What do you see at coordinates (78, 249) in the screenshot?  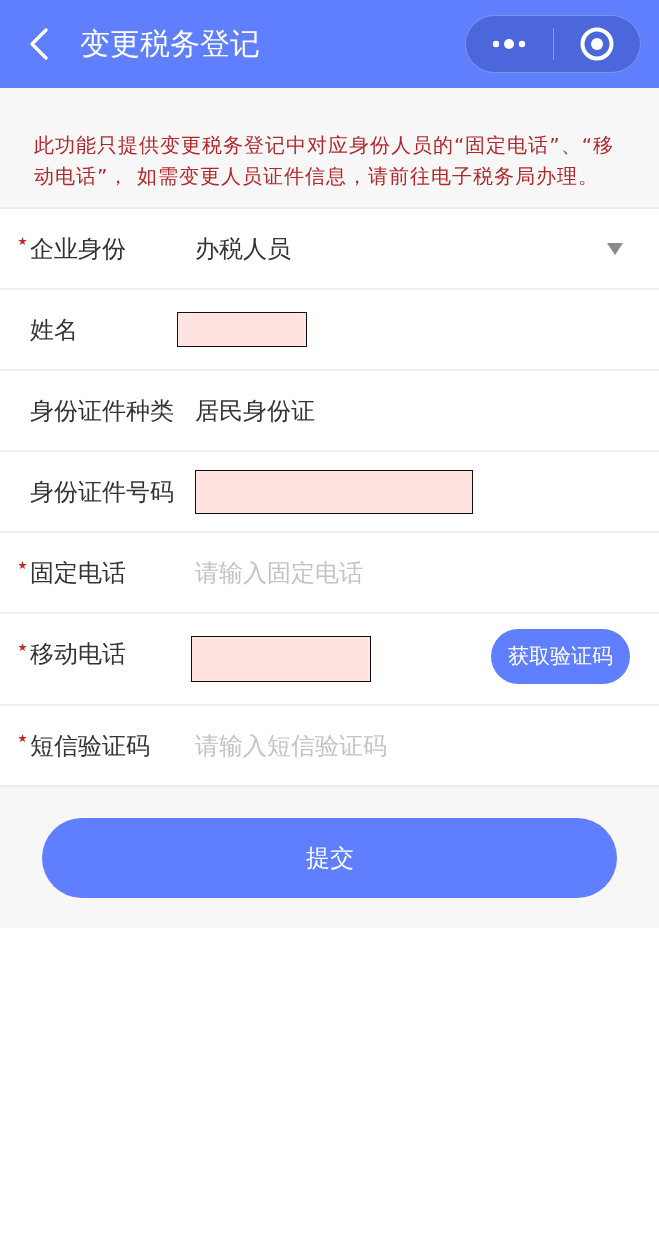 I see `field-label: 企业身份` at bounding box center [78, 249].